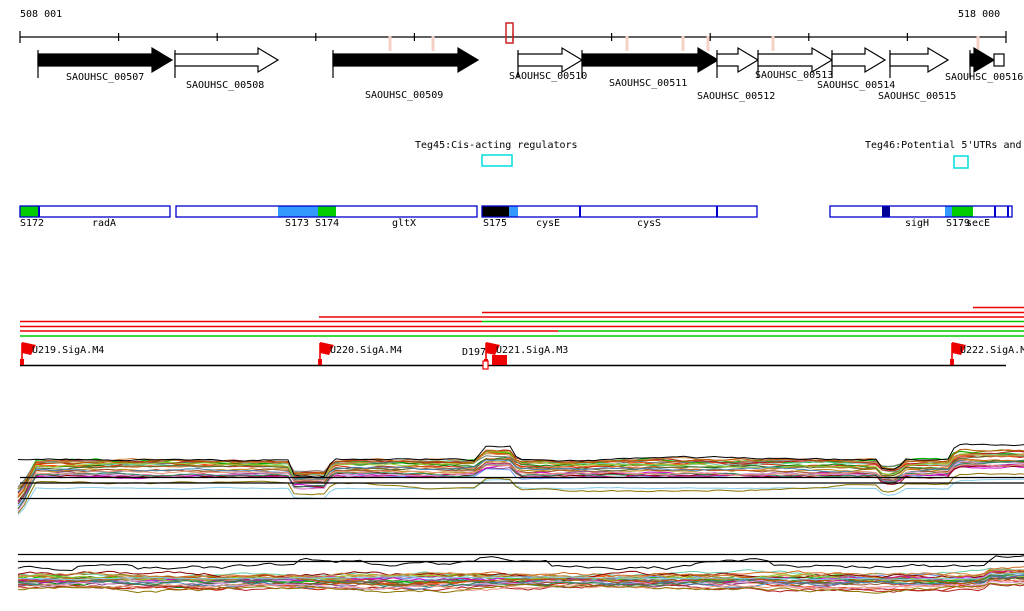 Image resolution: width=1024 pixels, height=611 pixels. I want to click on gene-label: SAOUHSC_00508, so click(225, 86).